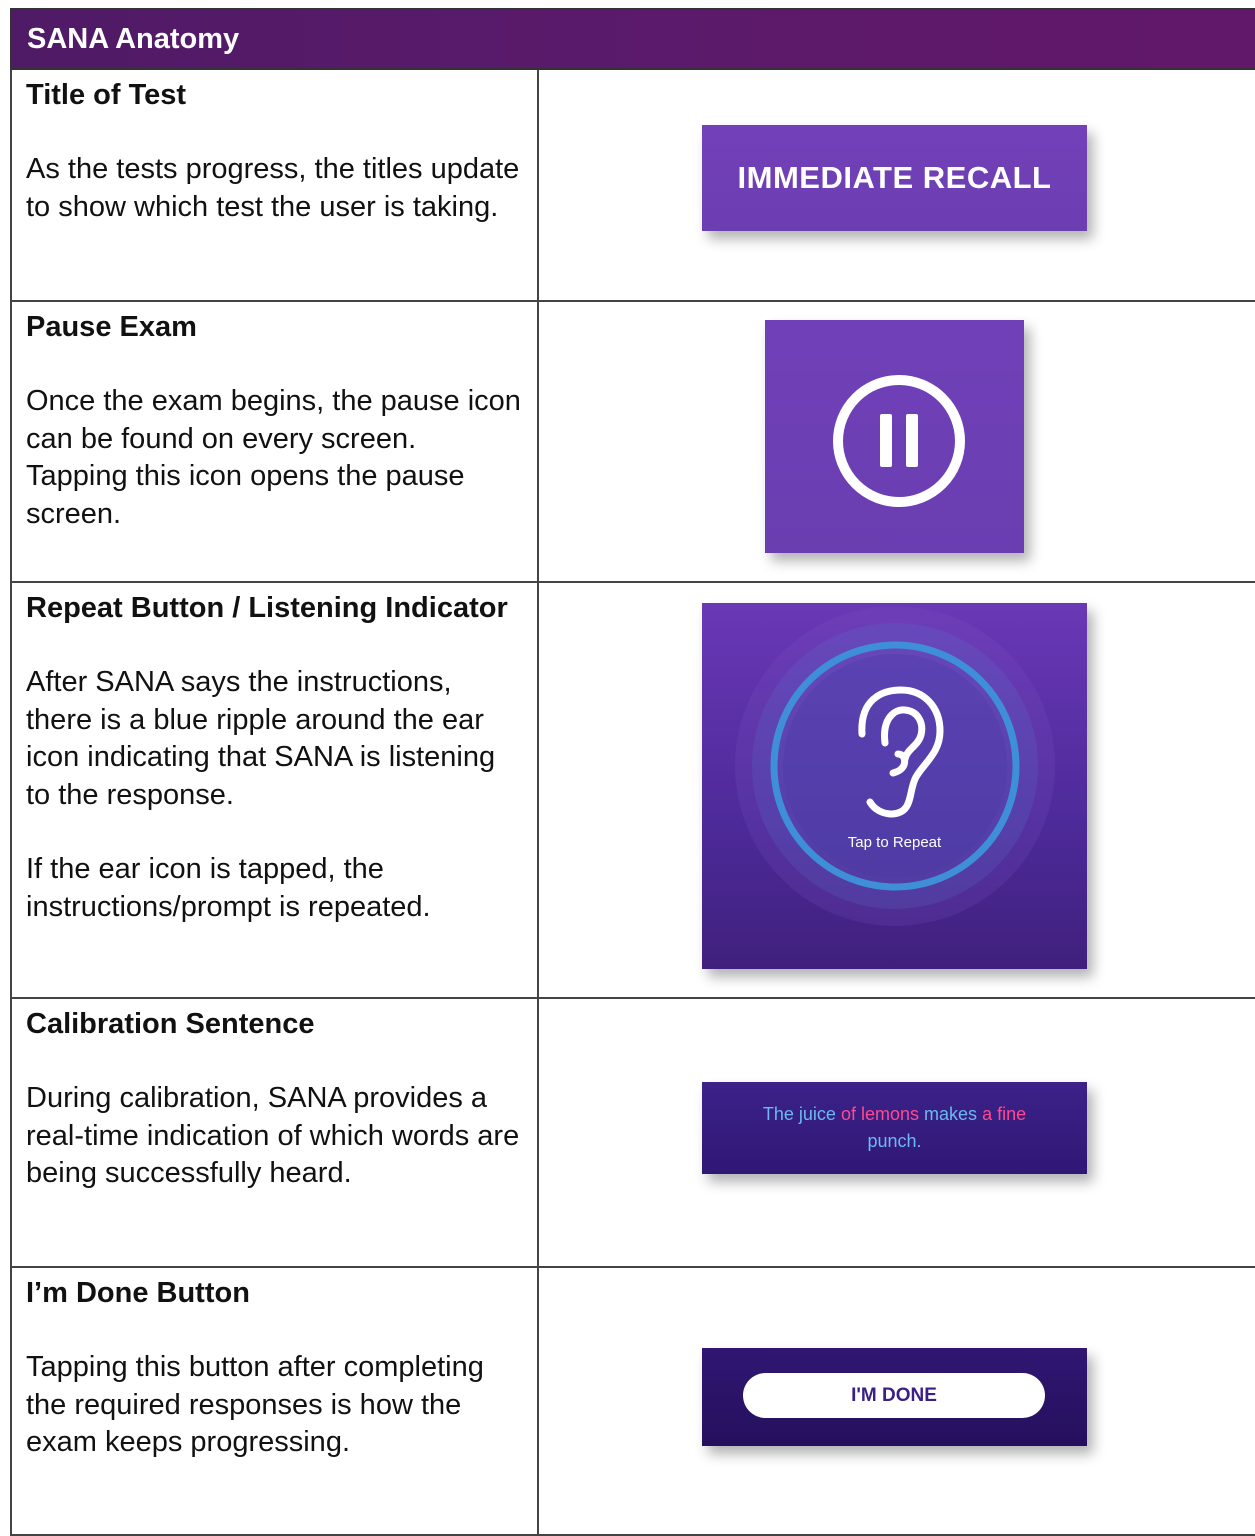 The width and height of the screenshot is (1255, 1536). I want to click on calibration-word: juice, so click(817, 1114).